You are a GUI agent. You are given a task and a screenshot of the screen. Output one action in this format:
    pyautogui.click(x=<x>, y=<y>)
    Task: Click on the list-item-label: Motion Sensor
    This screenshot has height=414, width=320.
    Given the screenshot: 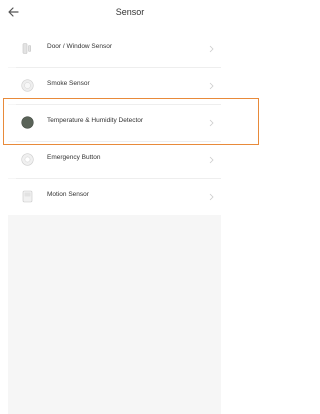 What is the action you would take?
    pyautogui.click(x=68, y=194)
    